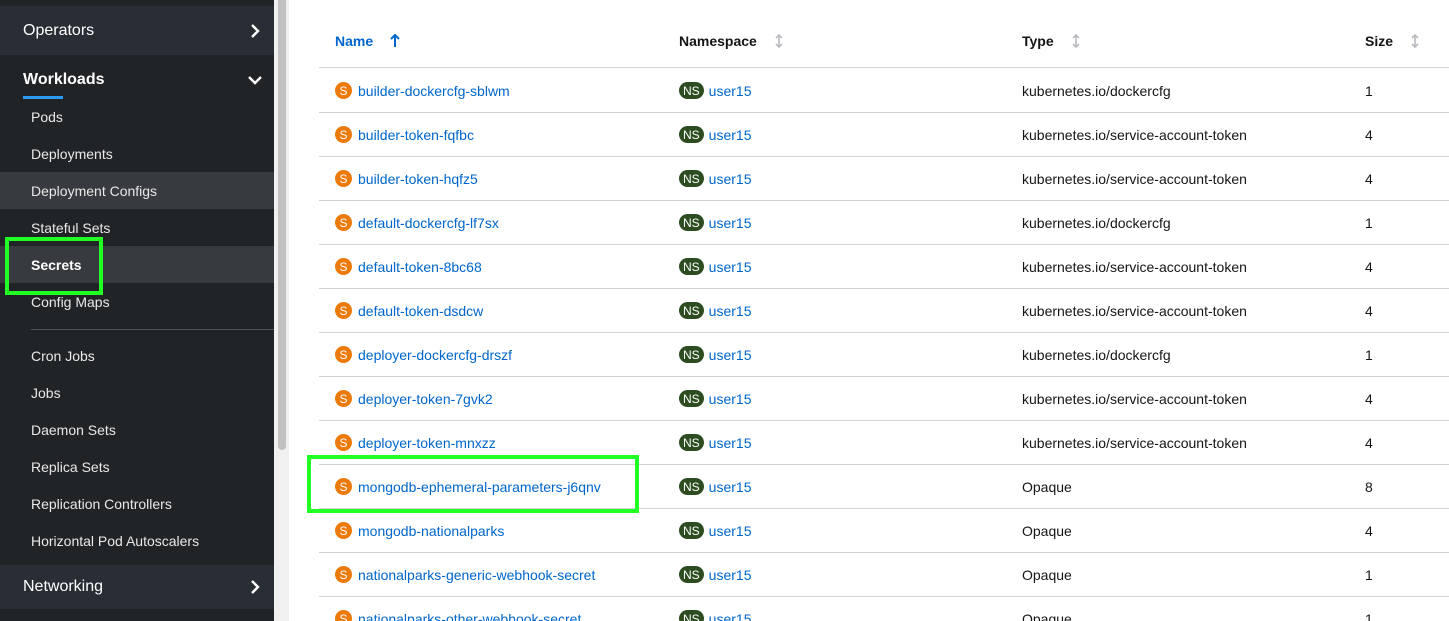 This screenshot has height=621, width=1449. What do you see at coordinates (73, 429) in the screenshot?
I see `sidebar-item-label: Daemon Sets` at bounding box center [73, 429].